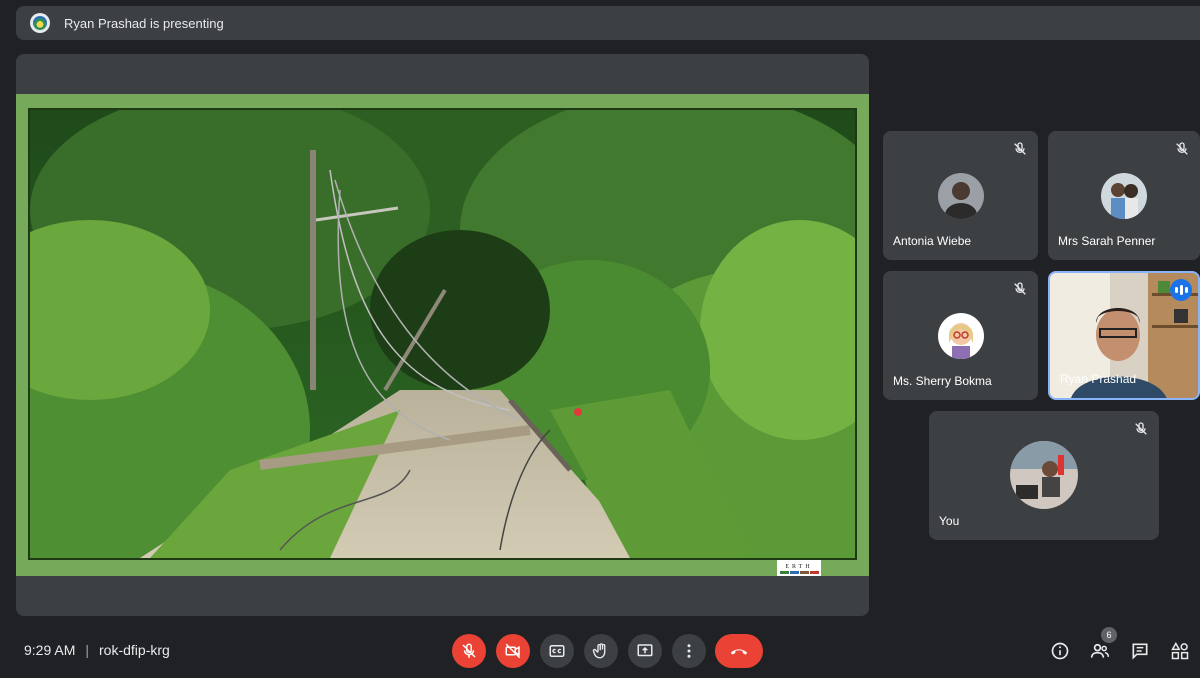 This screenshot has width=1200, height=678. I want to click on clock-time: 9:29 AM, so click(50, 650).